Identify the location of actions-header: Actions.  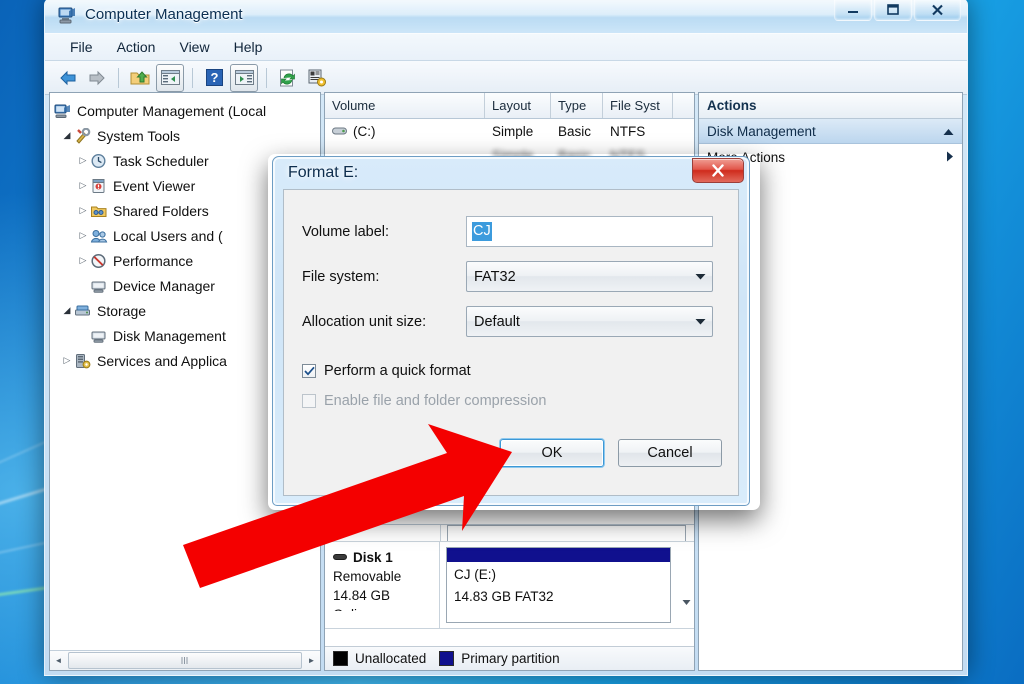
(830, 106).